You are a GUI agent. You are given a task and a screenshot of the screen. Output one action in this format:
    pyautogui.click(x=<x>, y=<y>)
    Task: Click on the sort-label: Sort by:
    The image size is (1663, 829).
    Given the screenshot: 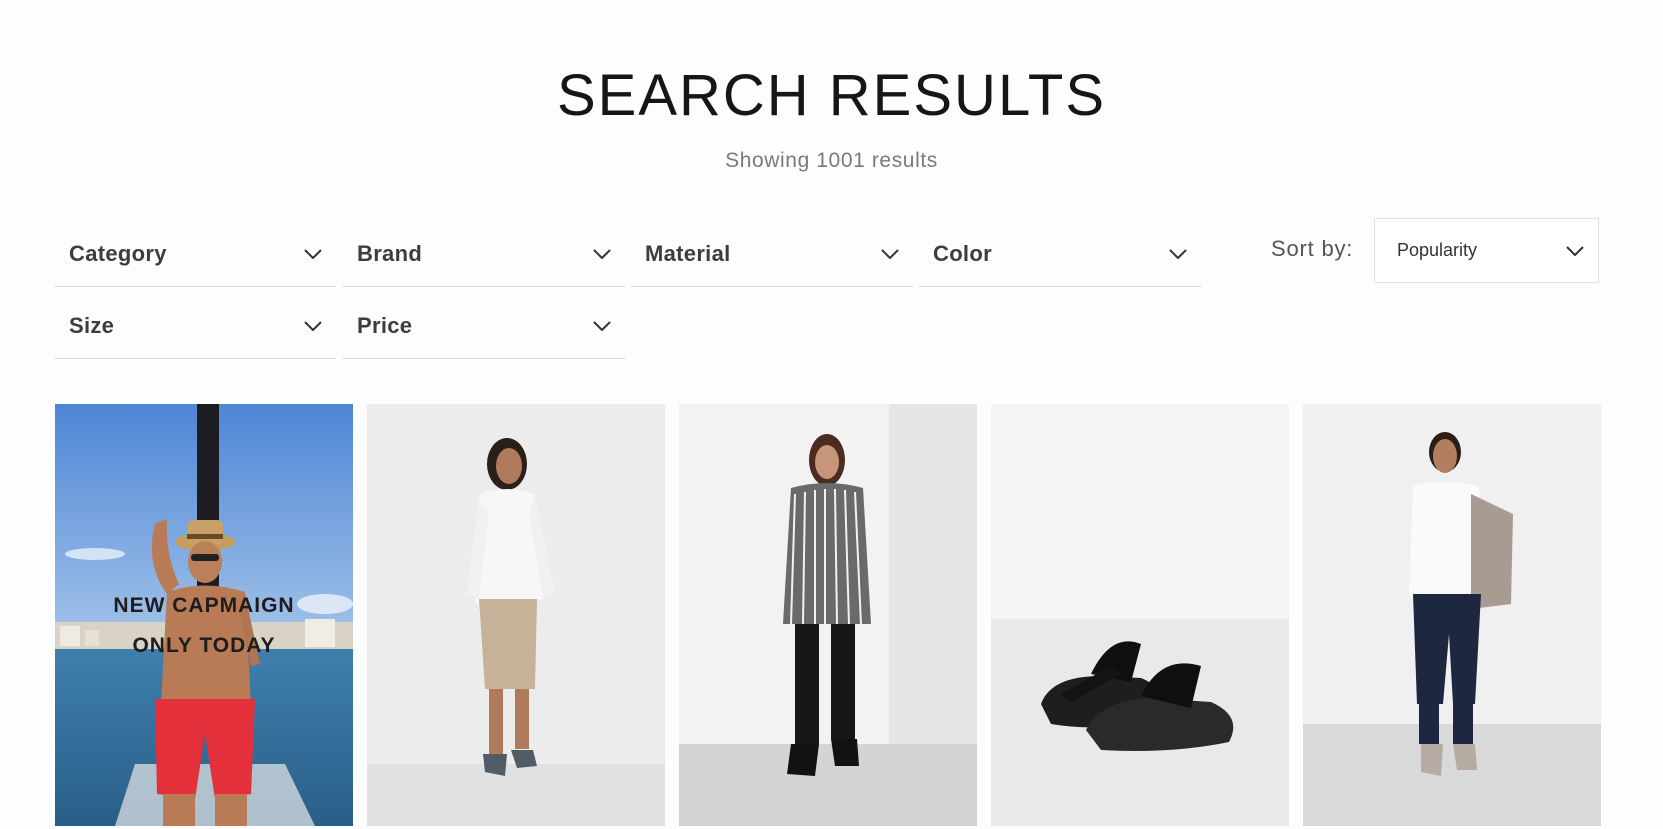 What is the action you would take?
    pyautogui.click(x=1312, y=248)
    